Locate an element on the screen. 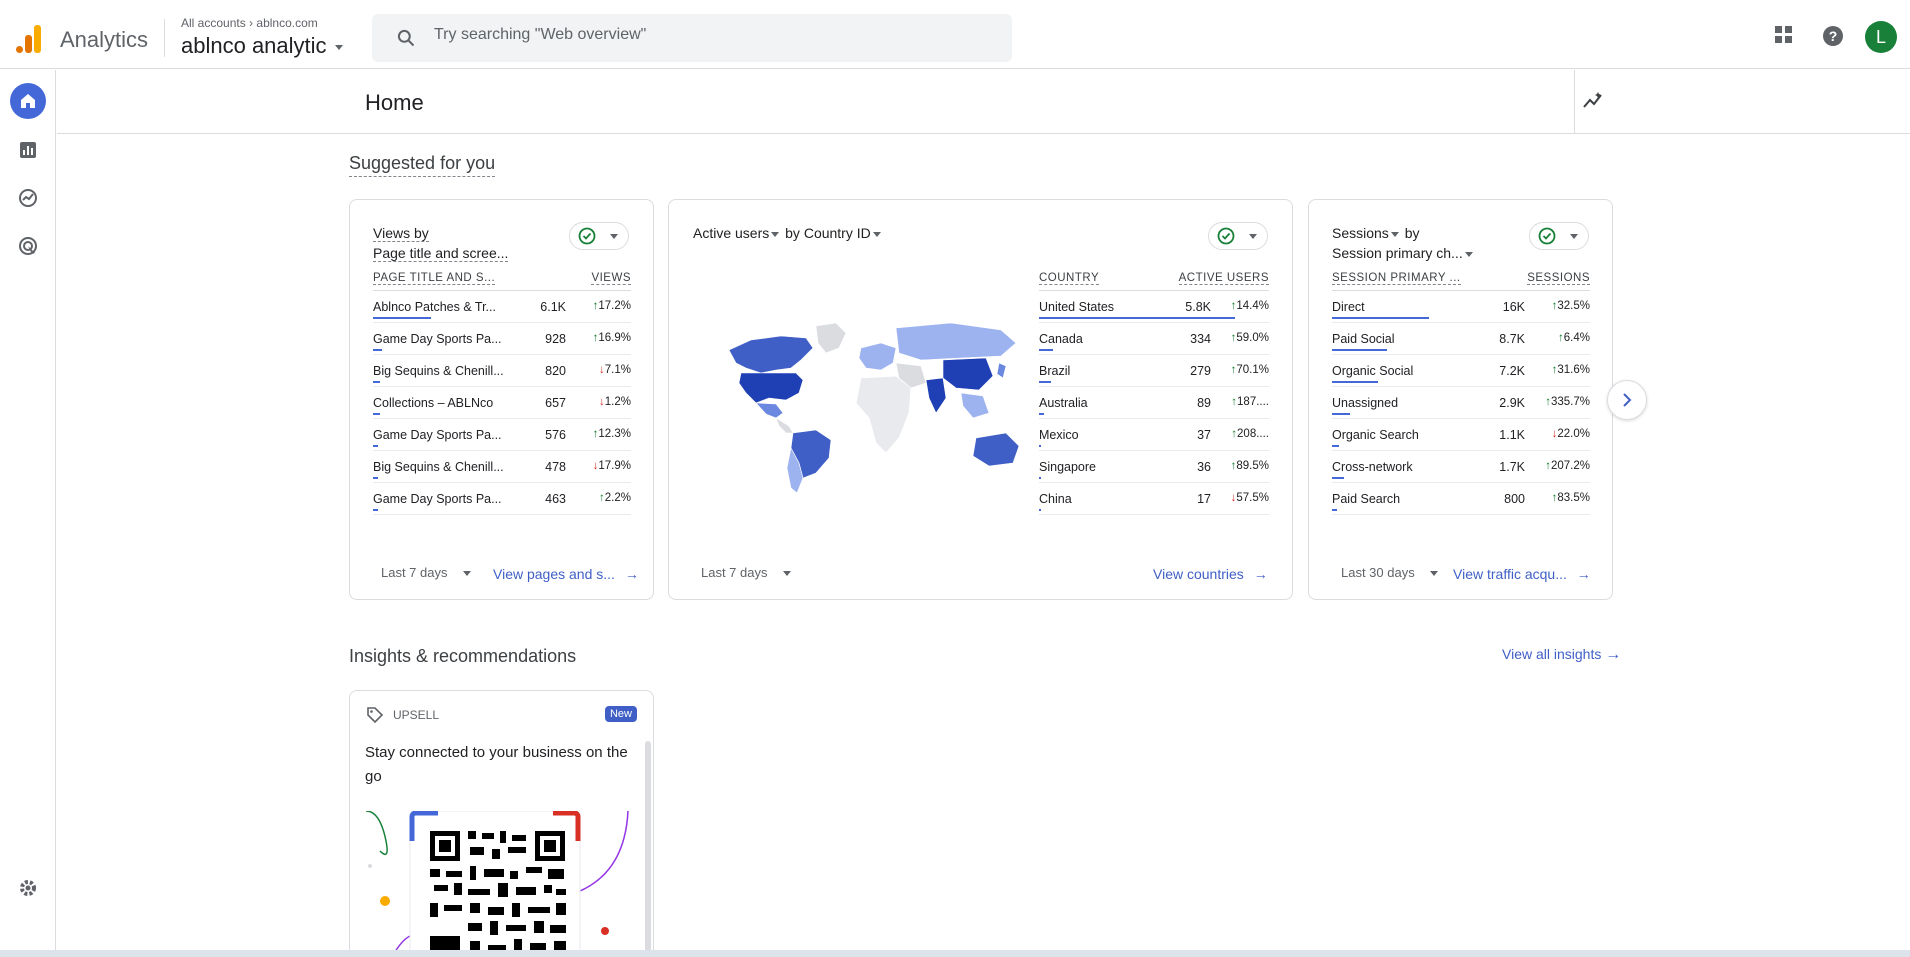  row-value: 463 is located at coordinates (555, 499).